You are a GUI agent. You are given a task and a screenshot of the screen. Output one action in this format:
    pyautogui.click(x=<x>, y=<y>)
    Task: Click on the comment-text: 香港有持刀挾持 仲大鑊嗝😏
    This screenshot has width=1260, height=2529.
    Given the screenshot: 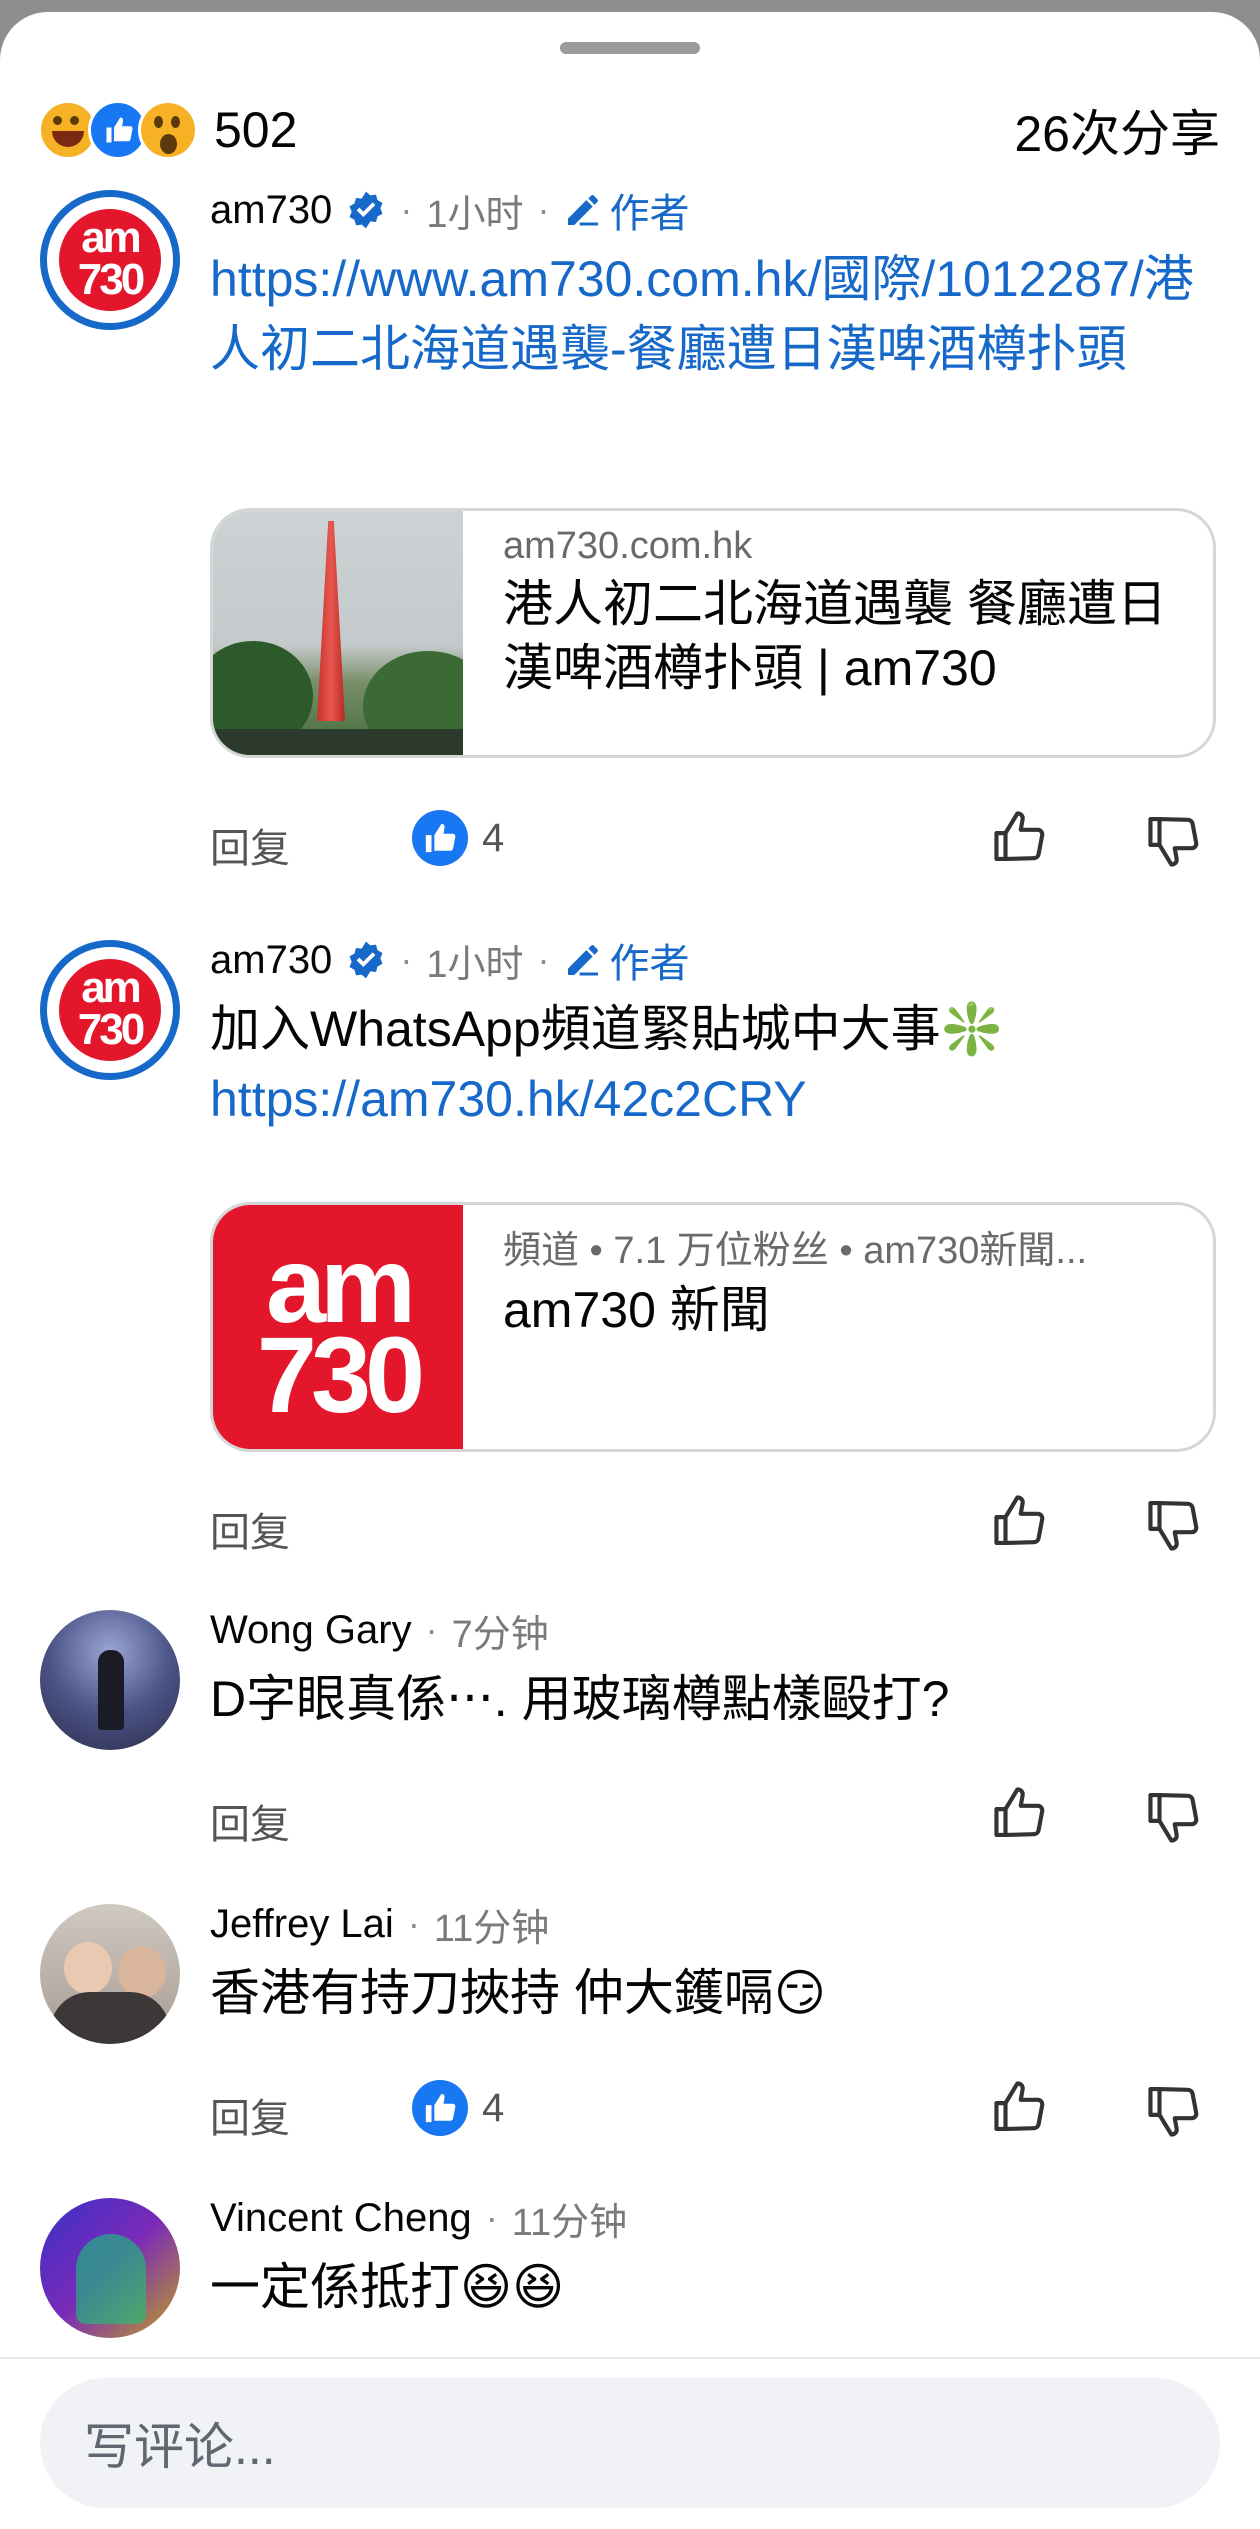 What is the action you would take?
    pyautogui.click(x=518, y=1993)
    